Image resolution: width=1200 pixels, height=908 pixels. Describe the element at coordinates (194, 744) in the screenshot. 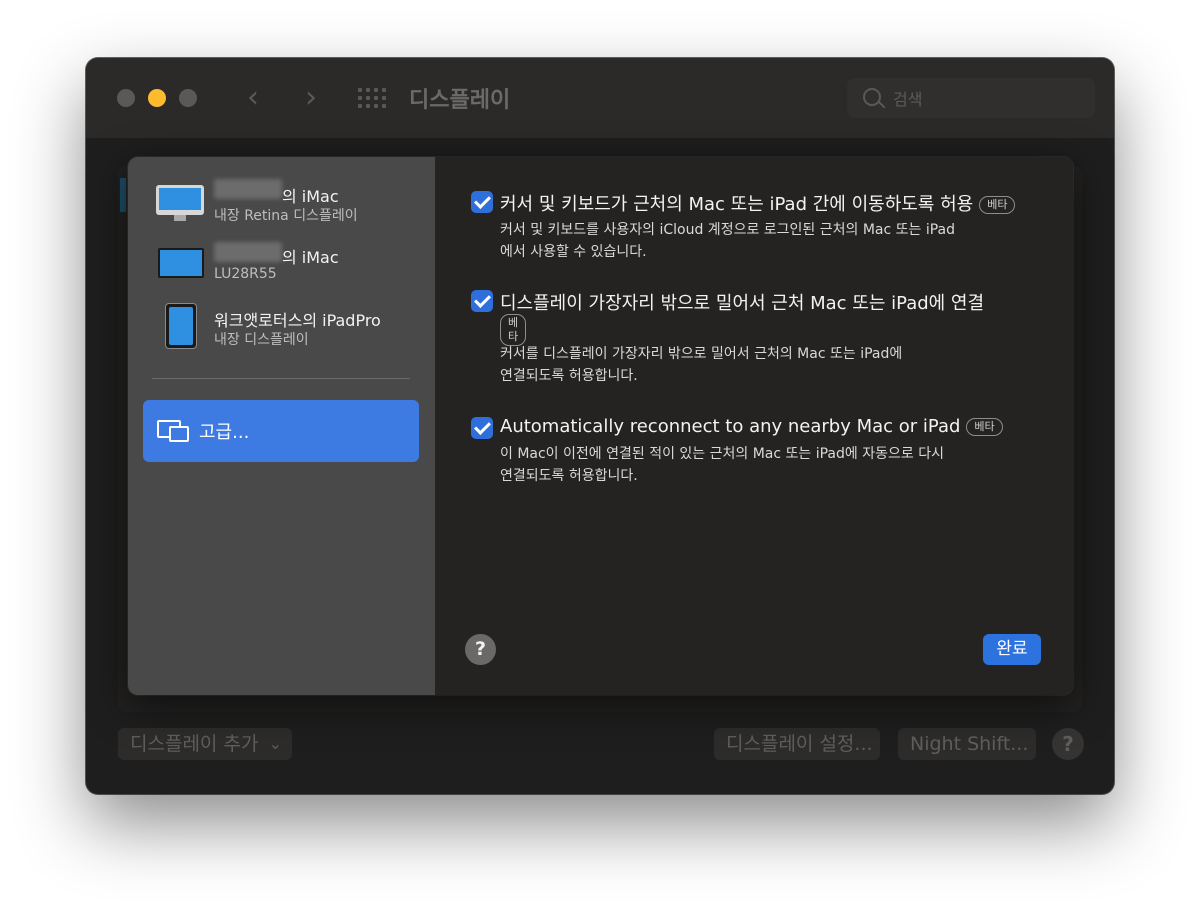

I see `add-display-label: 디스플레이 추가` at that location.